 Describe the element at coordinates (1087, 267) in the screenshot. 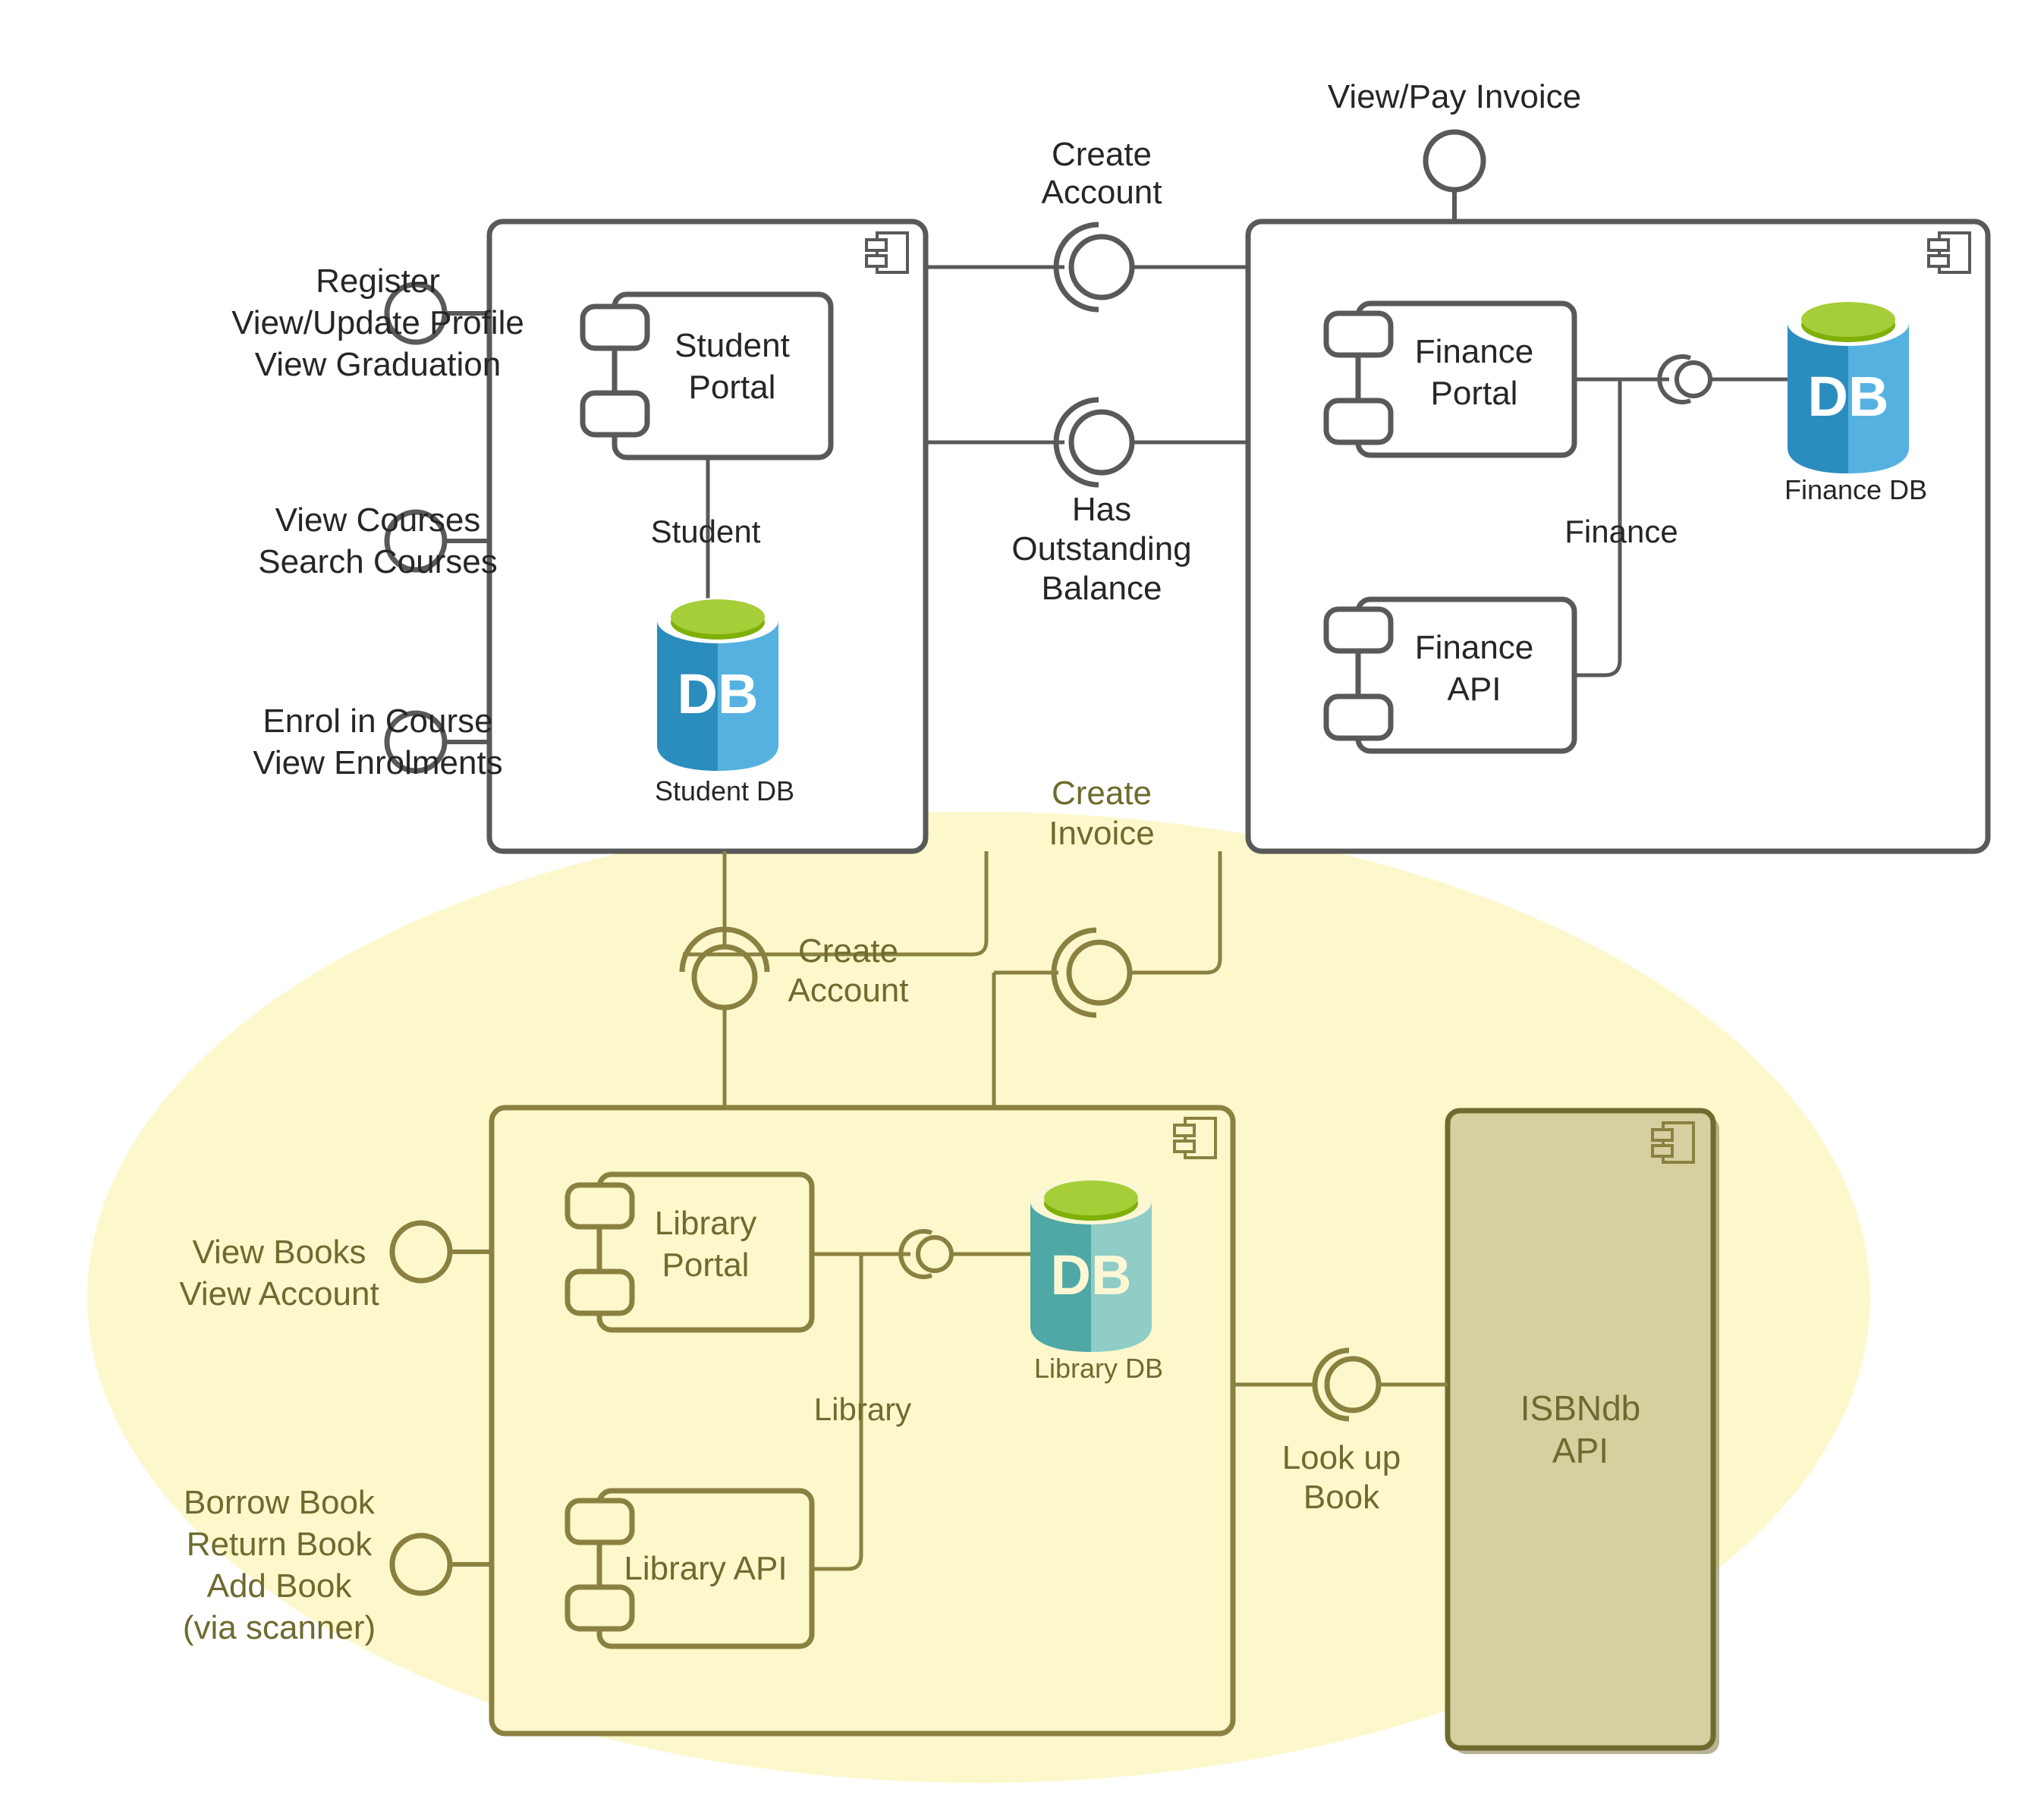

I see `interface-create-account-top` at that location.